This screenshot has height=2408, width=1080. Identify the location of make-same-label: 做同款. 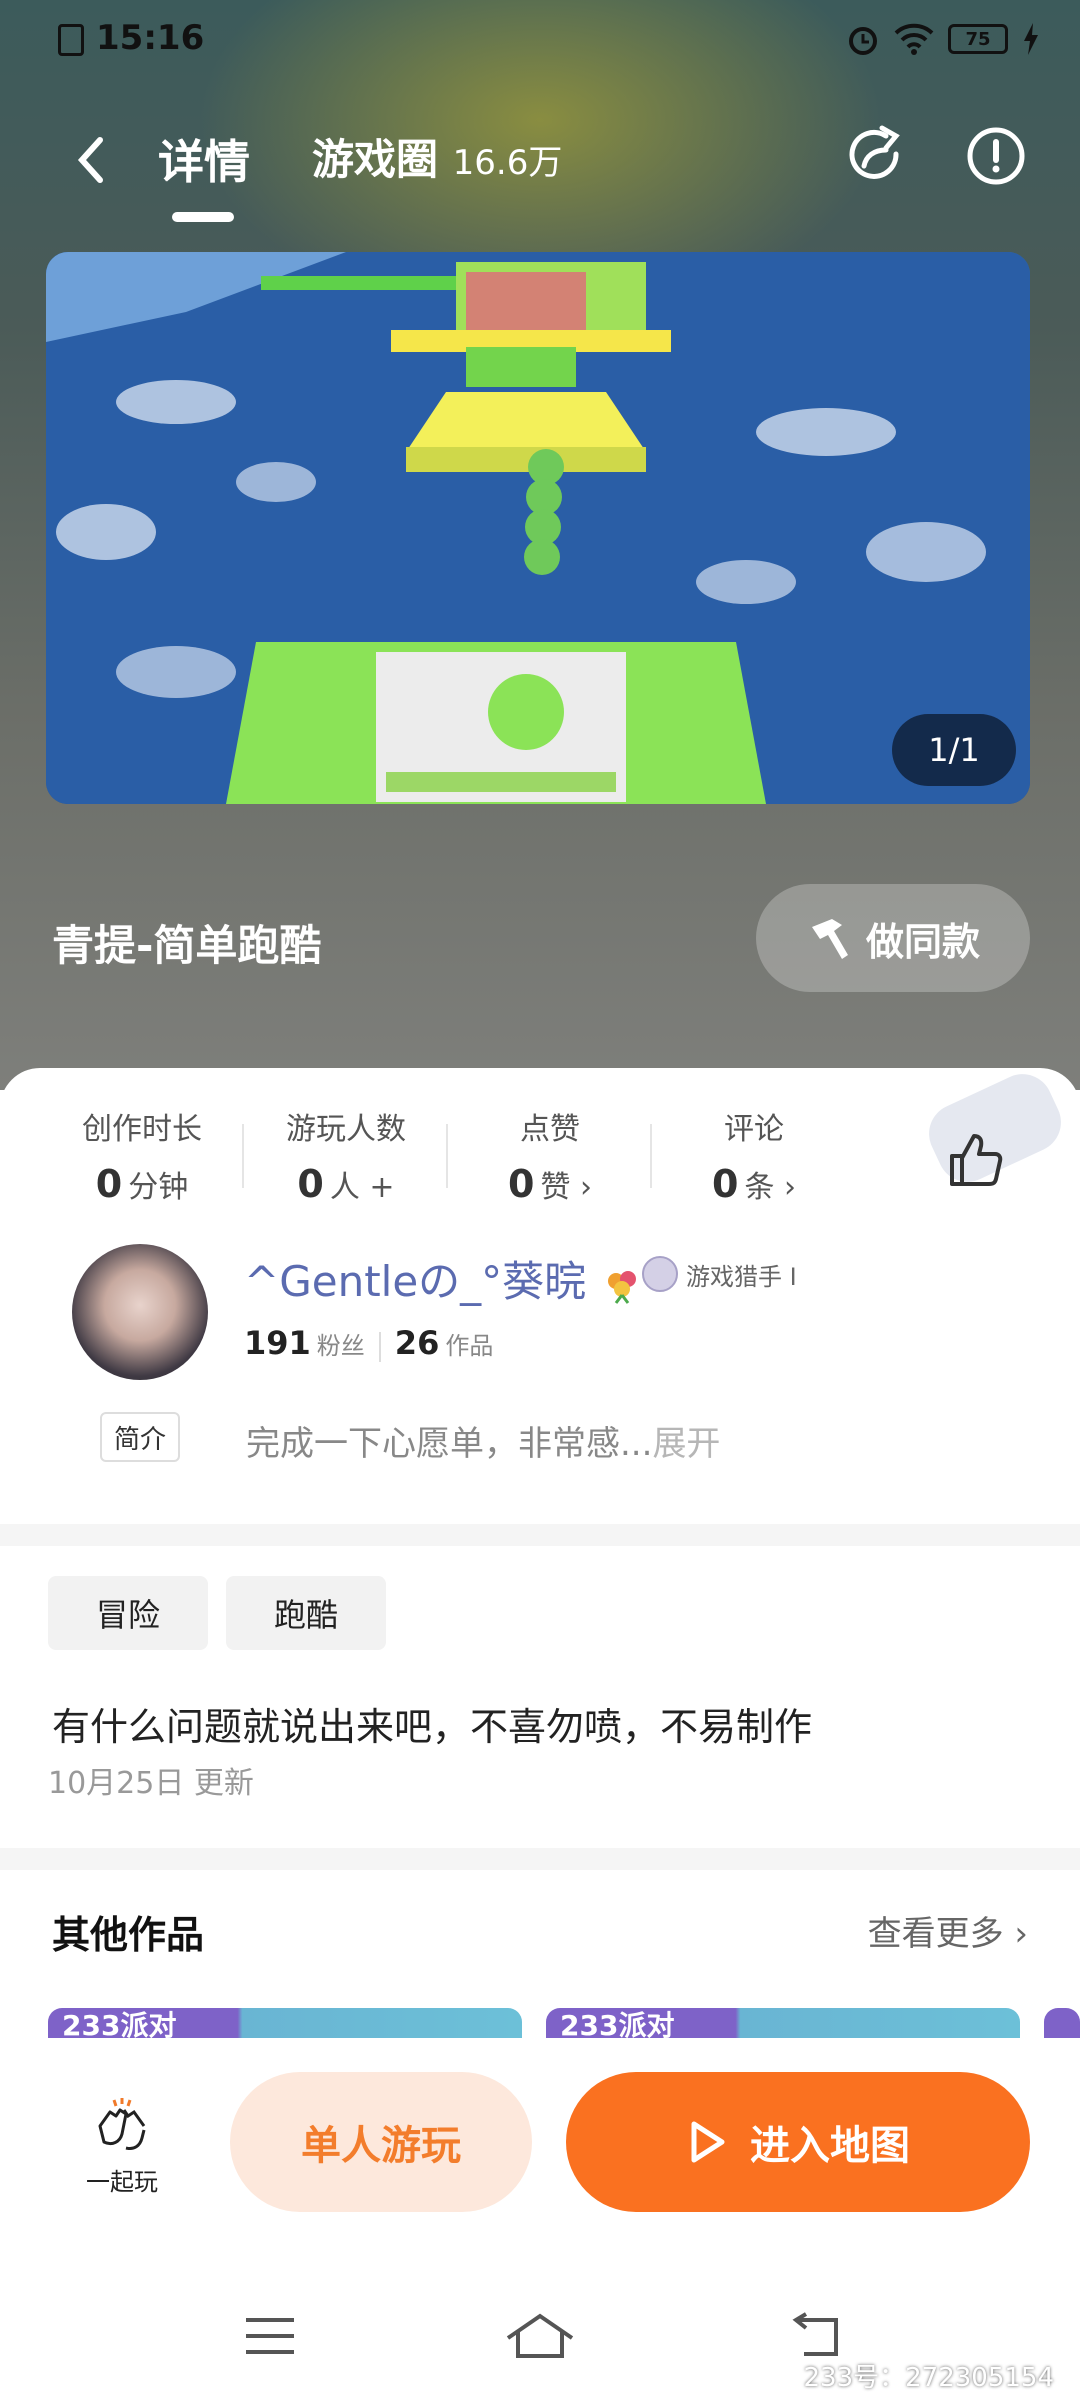
(922, 941).